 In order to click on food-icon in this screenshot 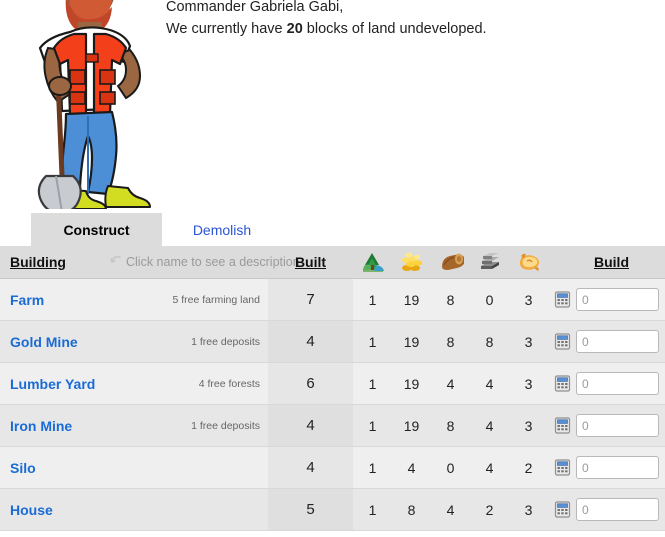, I will do `click(529, 262)`.